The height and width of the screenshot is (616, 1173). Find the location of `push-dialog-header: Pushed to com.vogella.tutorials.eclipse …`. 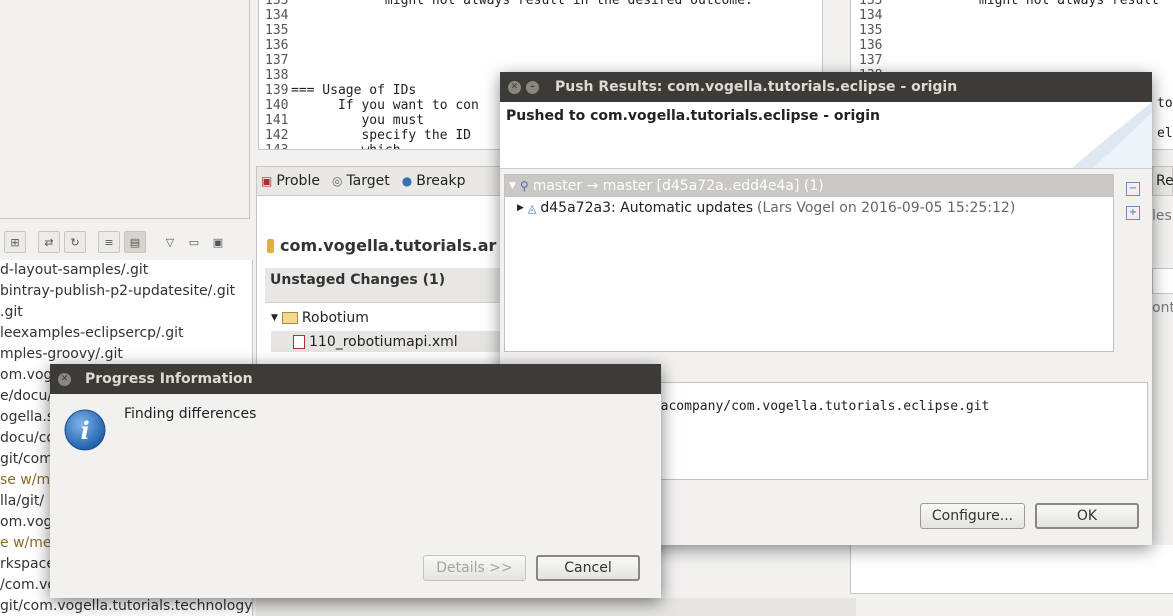

push-dialog-header: Pushed to com.vogella.tutorials.eclipse … is located at coordinates (826, 135).